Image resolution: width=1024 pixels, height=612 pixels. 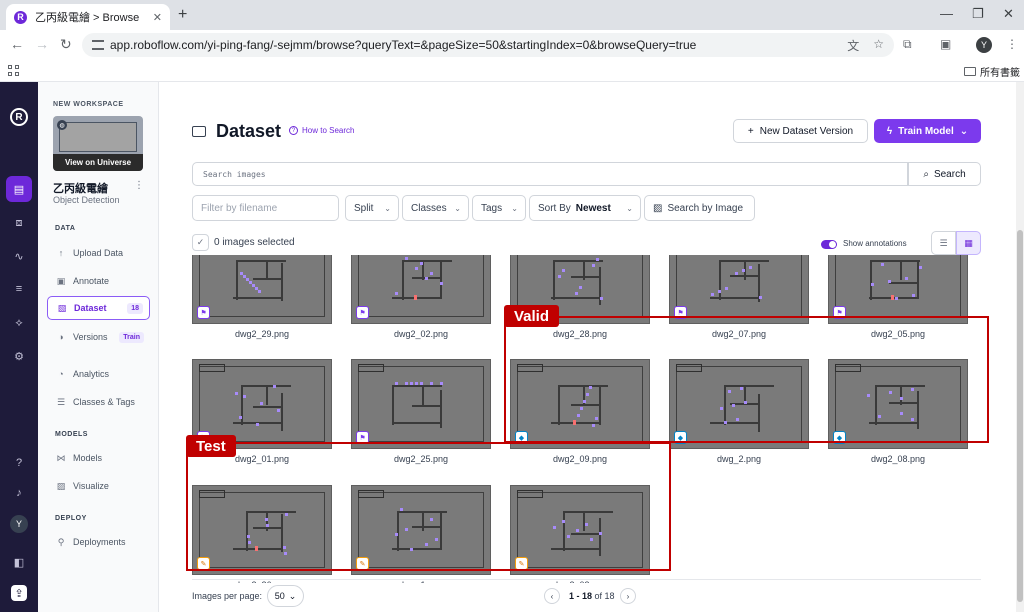 What do you see at coordinates (750, 131) in the screenshot?
I see `plus-icon: +` at bounding box center [750, 131].